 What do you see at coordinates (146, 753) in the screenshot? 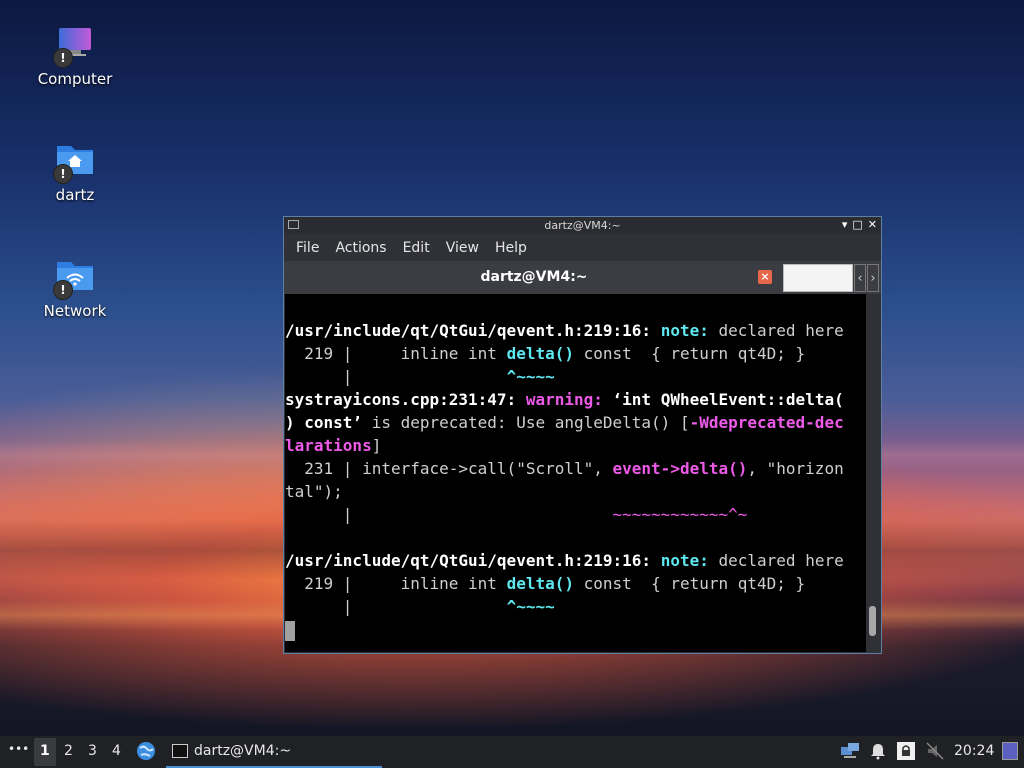
I see `browser-icon` at bounding box center [146, 753].